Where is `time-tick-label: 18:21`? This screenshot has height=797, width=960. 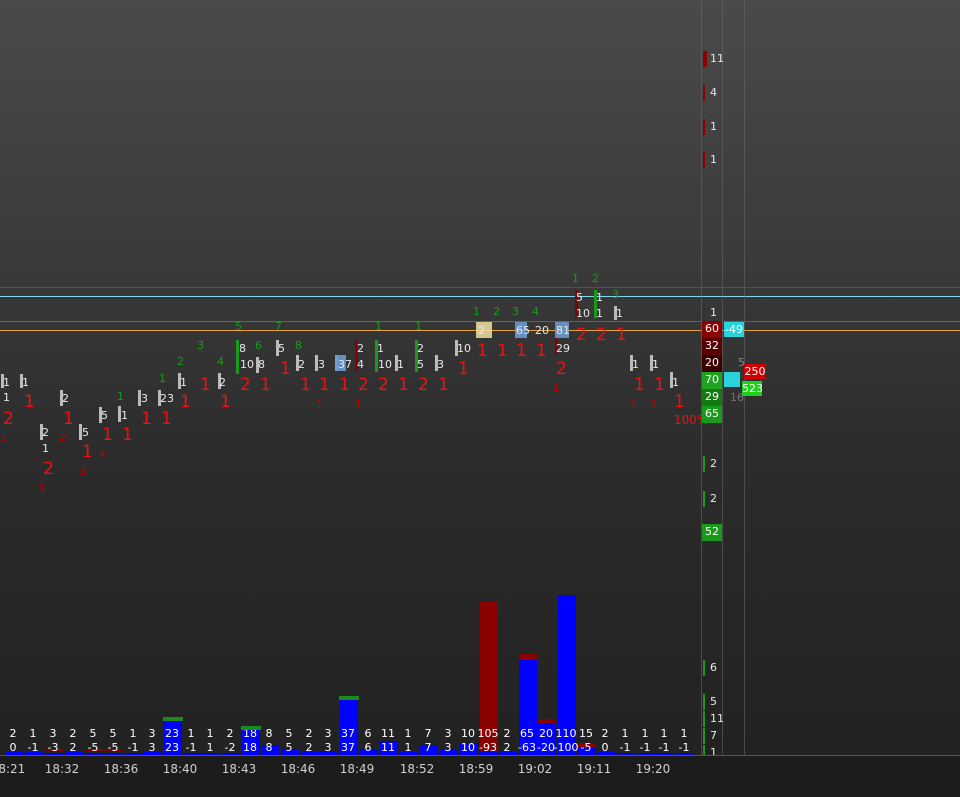 time-tick-label: 18:21 is located at coordinates (13, 769).